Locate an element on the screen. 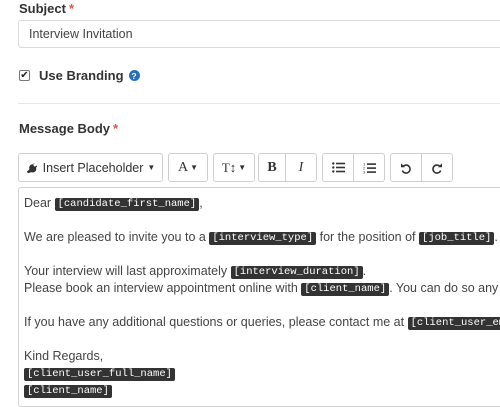 Image resolution: width=500 pixels, height=407 pixels. placeholder-tag: [job_title] is located at coordinates (457, 238).